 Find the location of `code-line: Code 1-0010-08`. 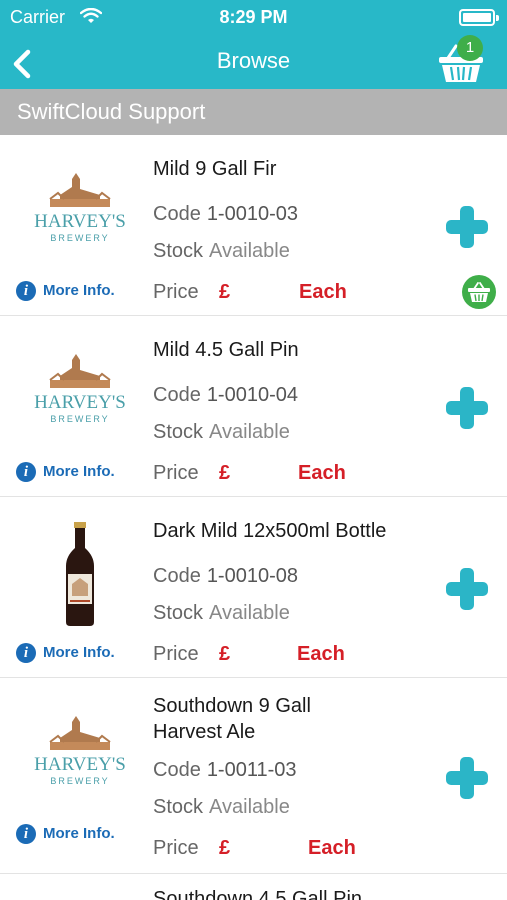

code-line: Code 1-0010-08 is located at coordinates (225, 576).